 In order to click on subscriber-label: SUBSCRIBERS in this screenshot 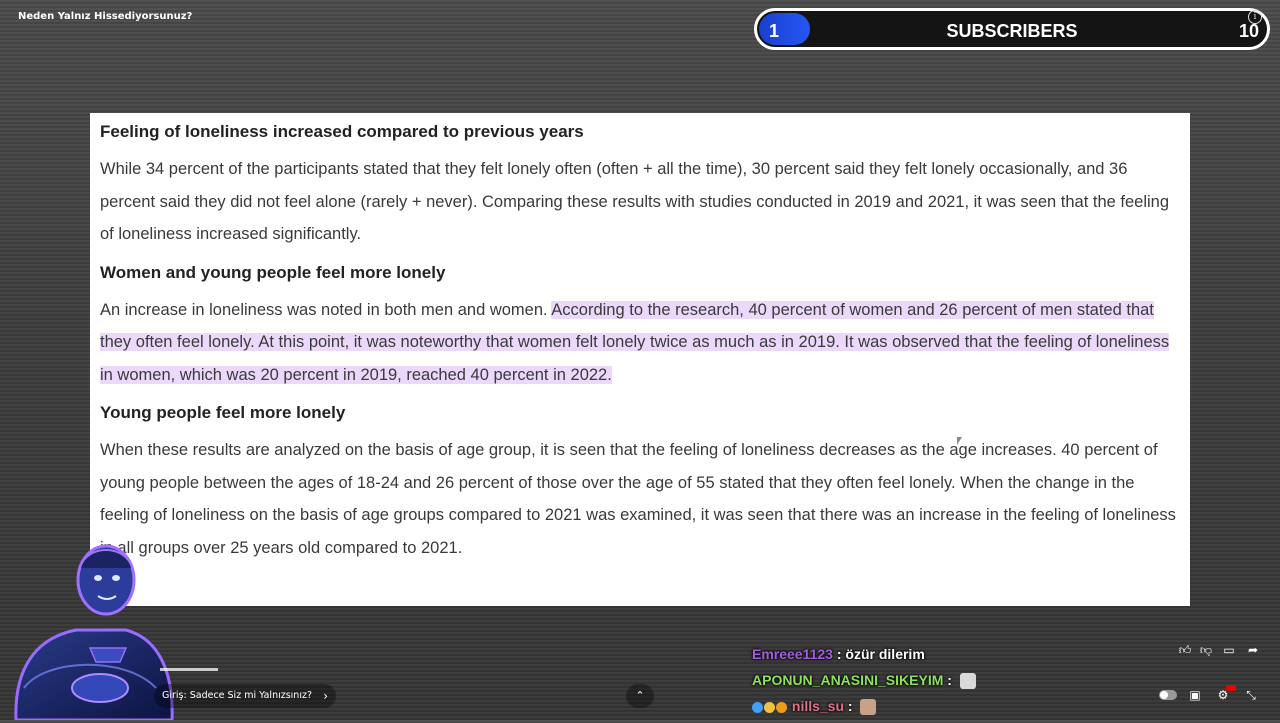, I will do `click(1012, 31)`.